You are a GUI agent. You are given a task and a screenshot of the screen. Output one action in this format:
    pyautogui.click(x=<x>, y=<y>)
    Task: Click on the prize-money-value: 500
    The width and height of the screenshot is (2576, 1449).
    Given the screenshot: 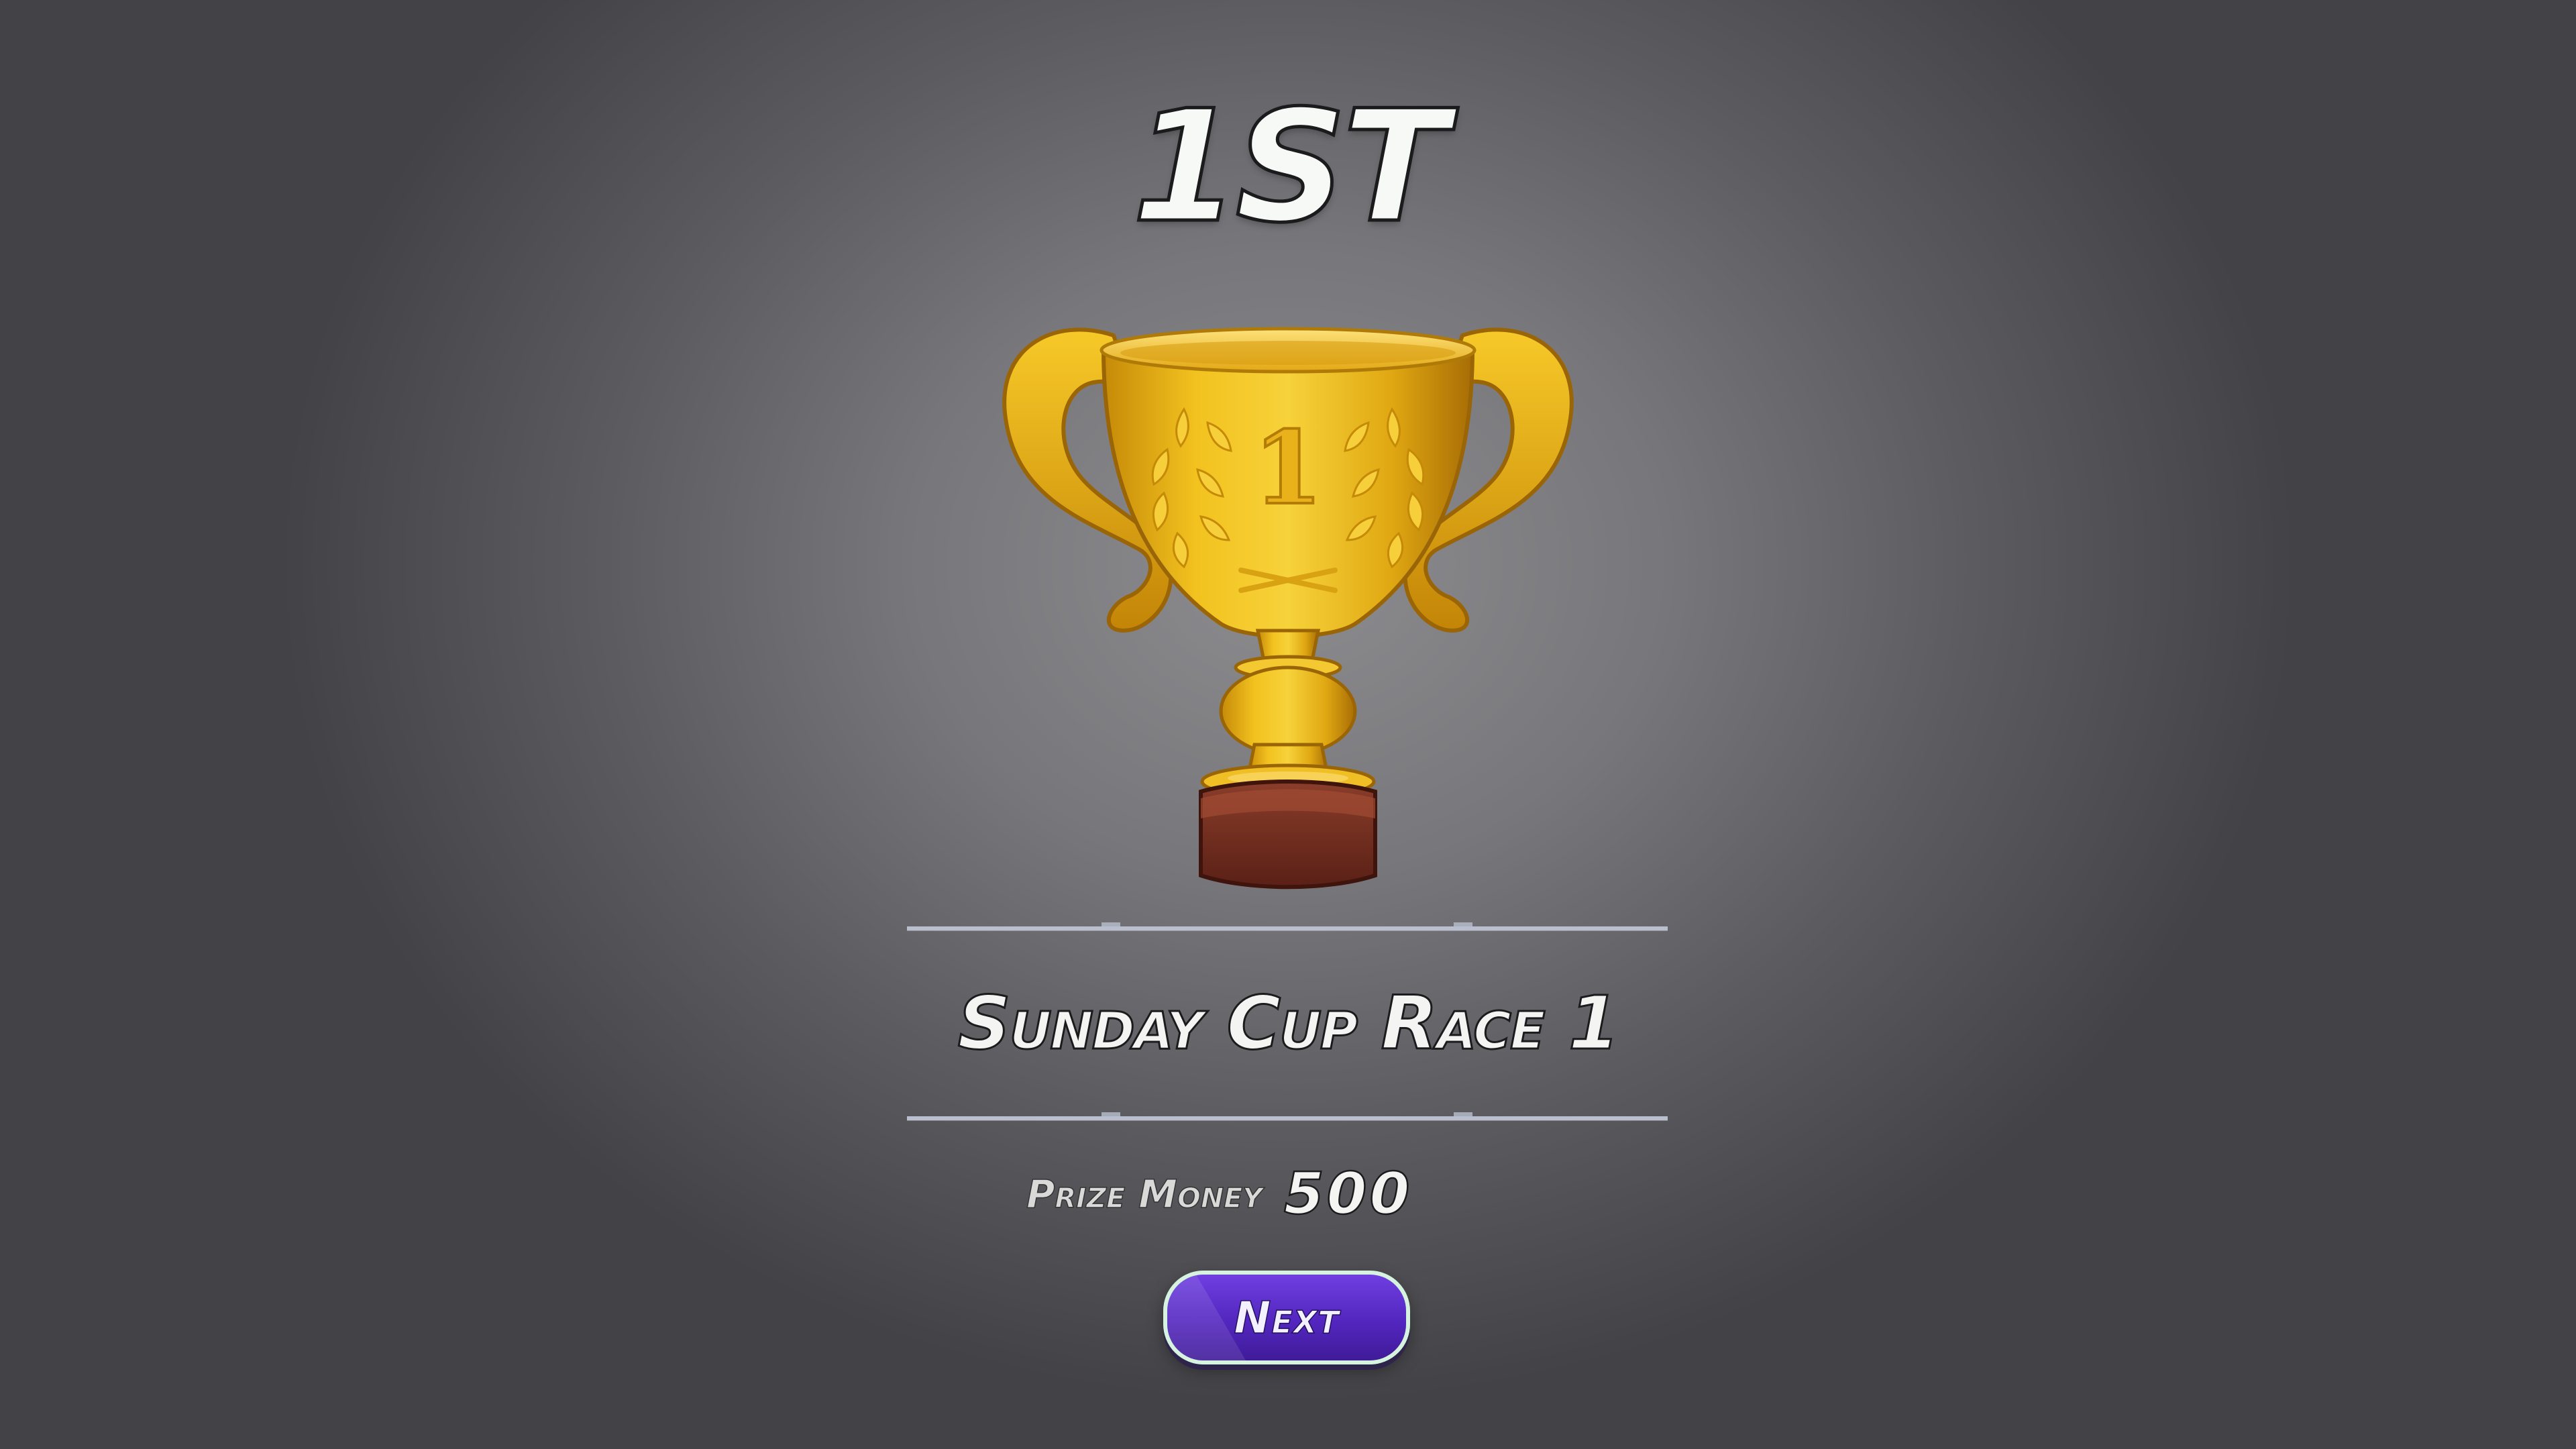 What is the action you would take?
    pyautogui.click(x=1348, y=1194)
    